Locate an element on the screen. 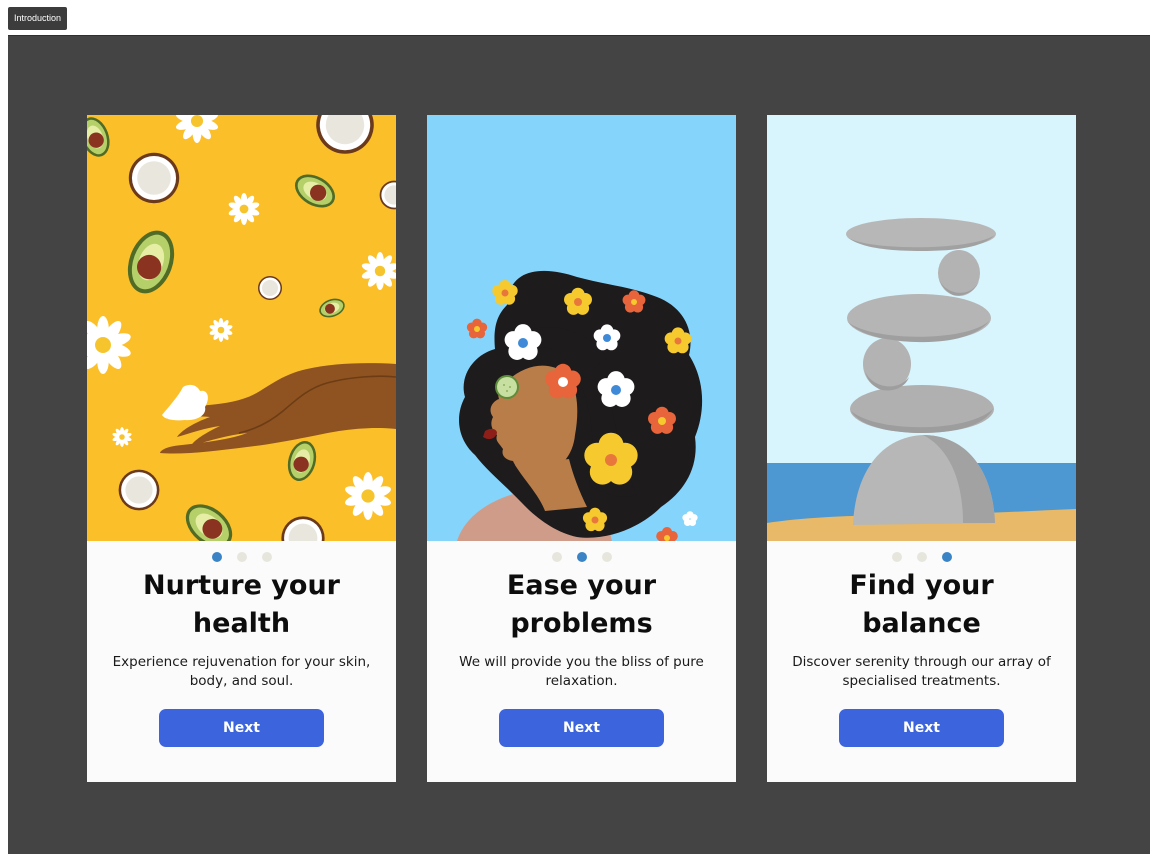 The height and width of the screenshot is (854, 1150). card-title: Find your balance is located at coordinates (921, 604).